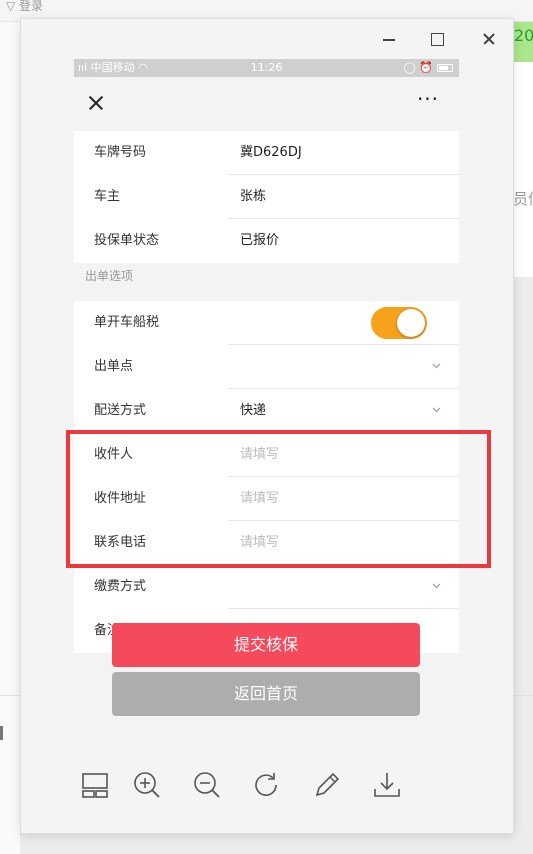  Describe the element at coordinates (437, 39) in the screenshot. I see `maximize-icon` at that location.